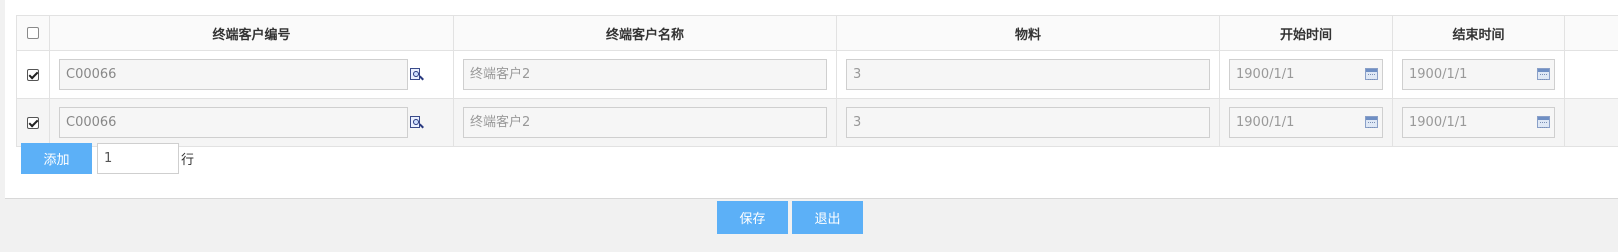 Image resolution: width=1618 pixels, height=252 pixels. I want to click on table-header-row: 终端客户编号 终端客户名称 物料 开始时间 结束时间, so click(817, 33).